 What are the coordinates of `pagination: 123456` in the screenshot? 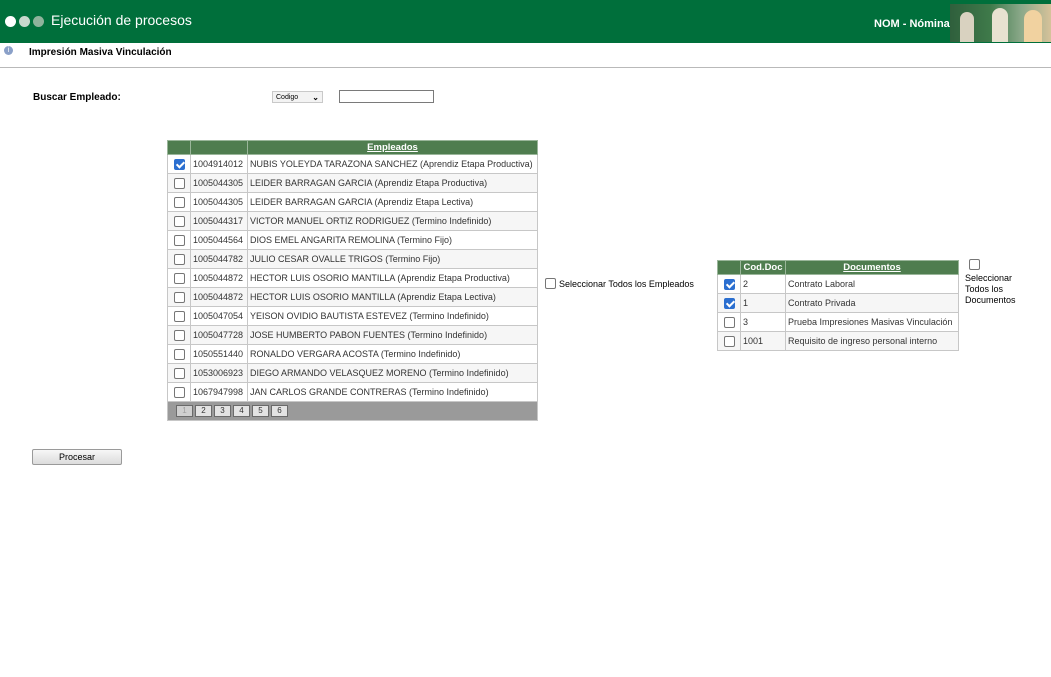 It's located at (352, 411).